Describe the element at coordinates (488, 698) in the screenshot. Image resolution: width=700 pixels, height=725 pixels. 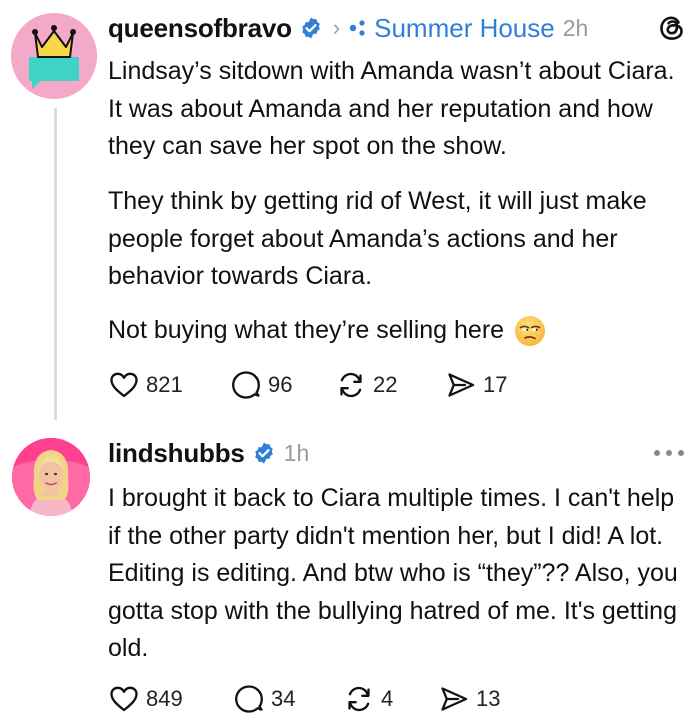
I see `share-count: 13` at that location.